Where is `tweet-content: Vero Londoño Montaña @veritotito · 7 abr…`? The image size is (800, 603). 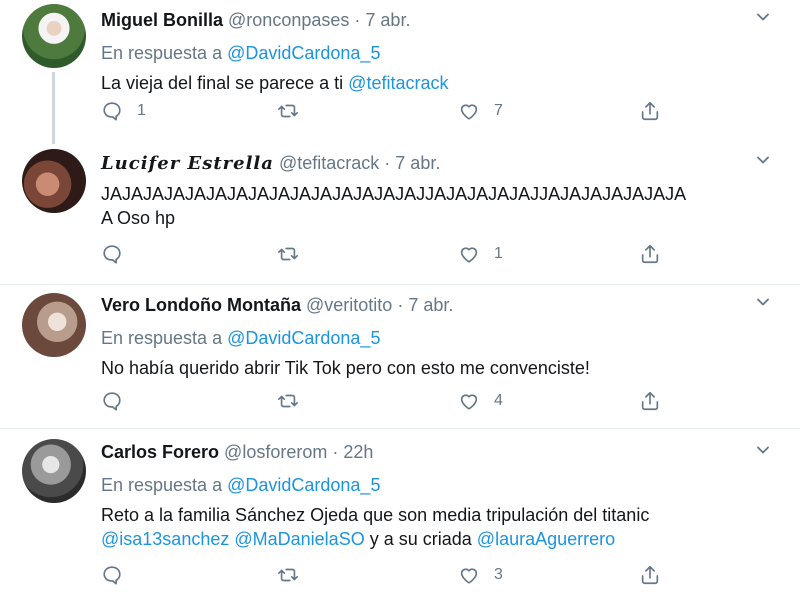
tweet-content: Vero Londoño Montaña @veritotito · 7 abr… is located at coordinates (430, 337).